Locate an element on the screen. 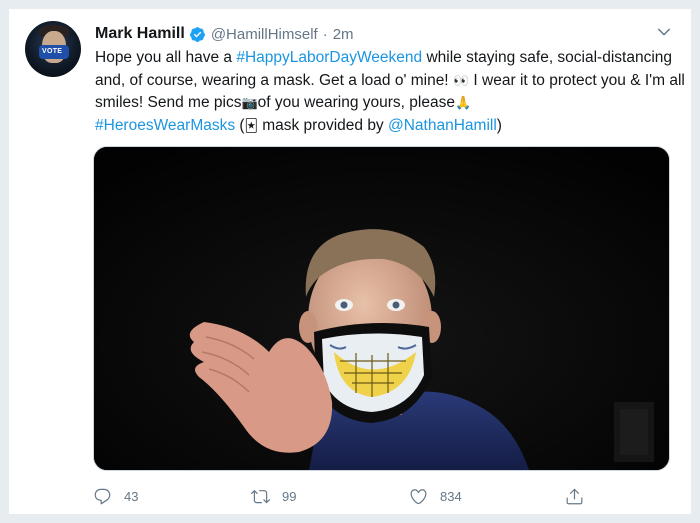  share-icon is located at coordinates (574, 496).